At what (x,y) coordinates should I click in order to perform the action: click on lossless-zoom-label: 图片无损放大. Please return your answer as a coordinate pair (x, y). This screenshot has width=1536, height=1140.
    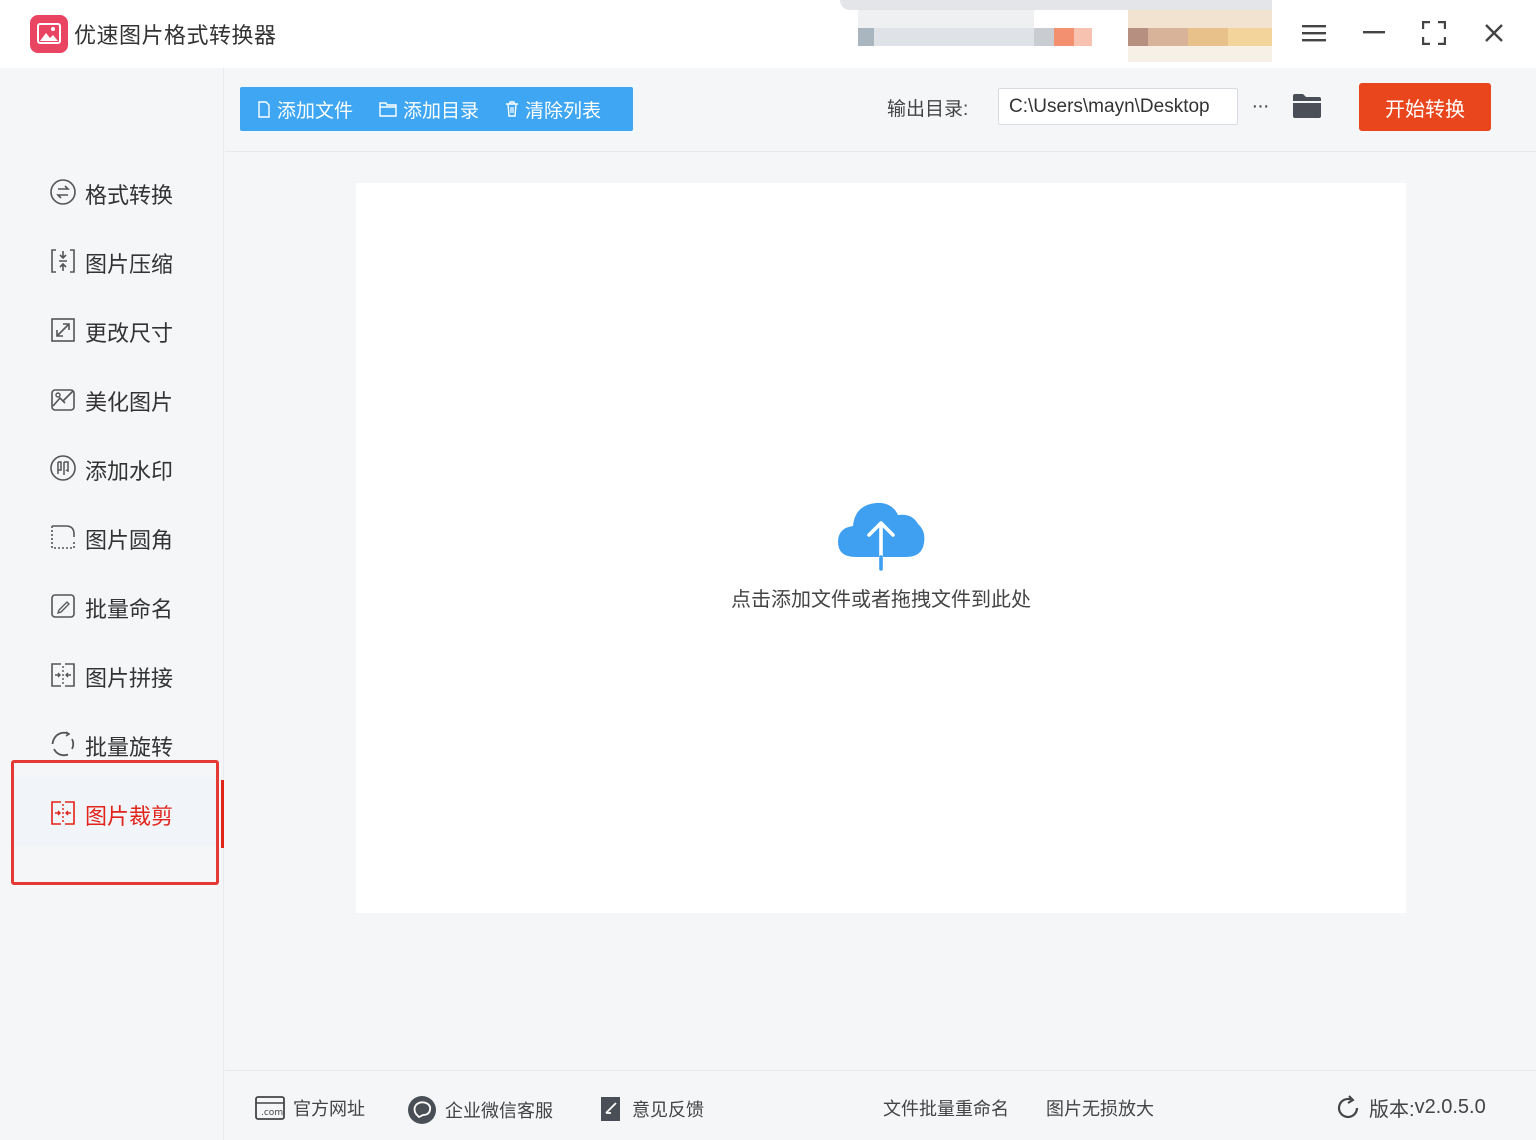
    Looking at the image, I should click on (1100, 1109).